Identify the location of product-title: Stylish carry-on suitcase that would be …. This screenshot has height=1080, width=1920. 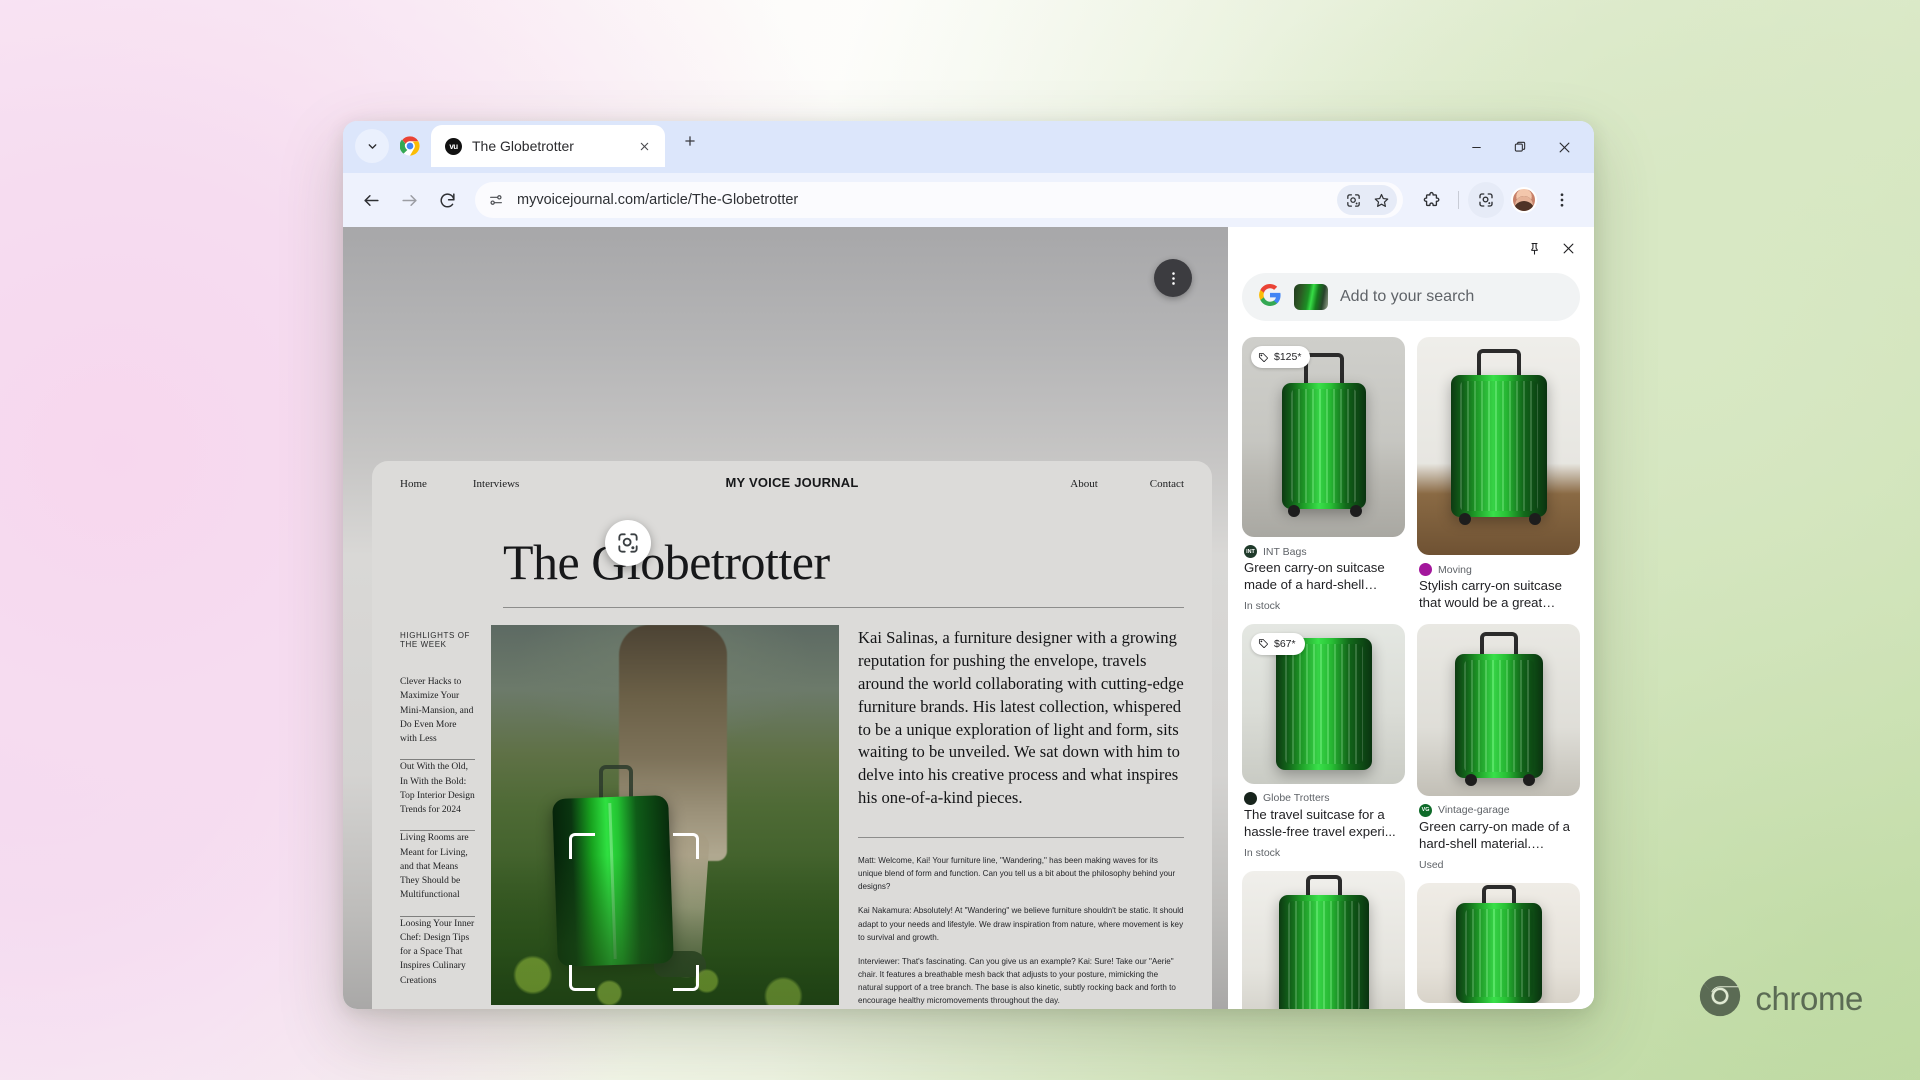
(1498, 595).